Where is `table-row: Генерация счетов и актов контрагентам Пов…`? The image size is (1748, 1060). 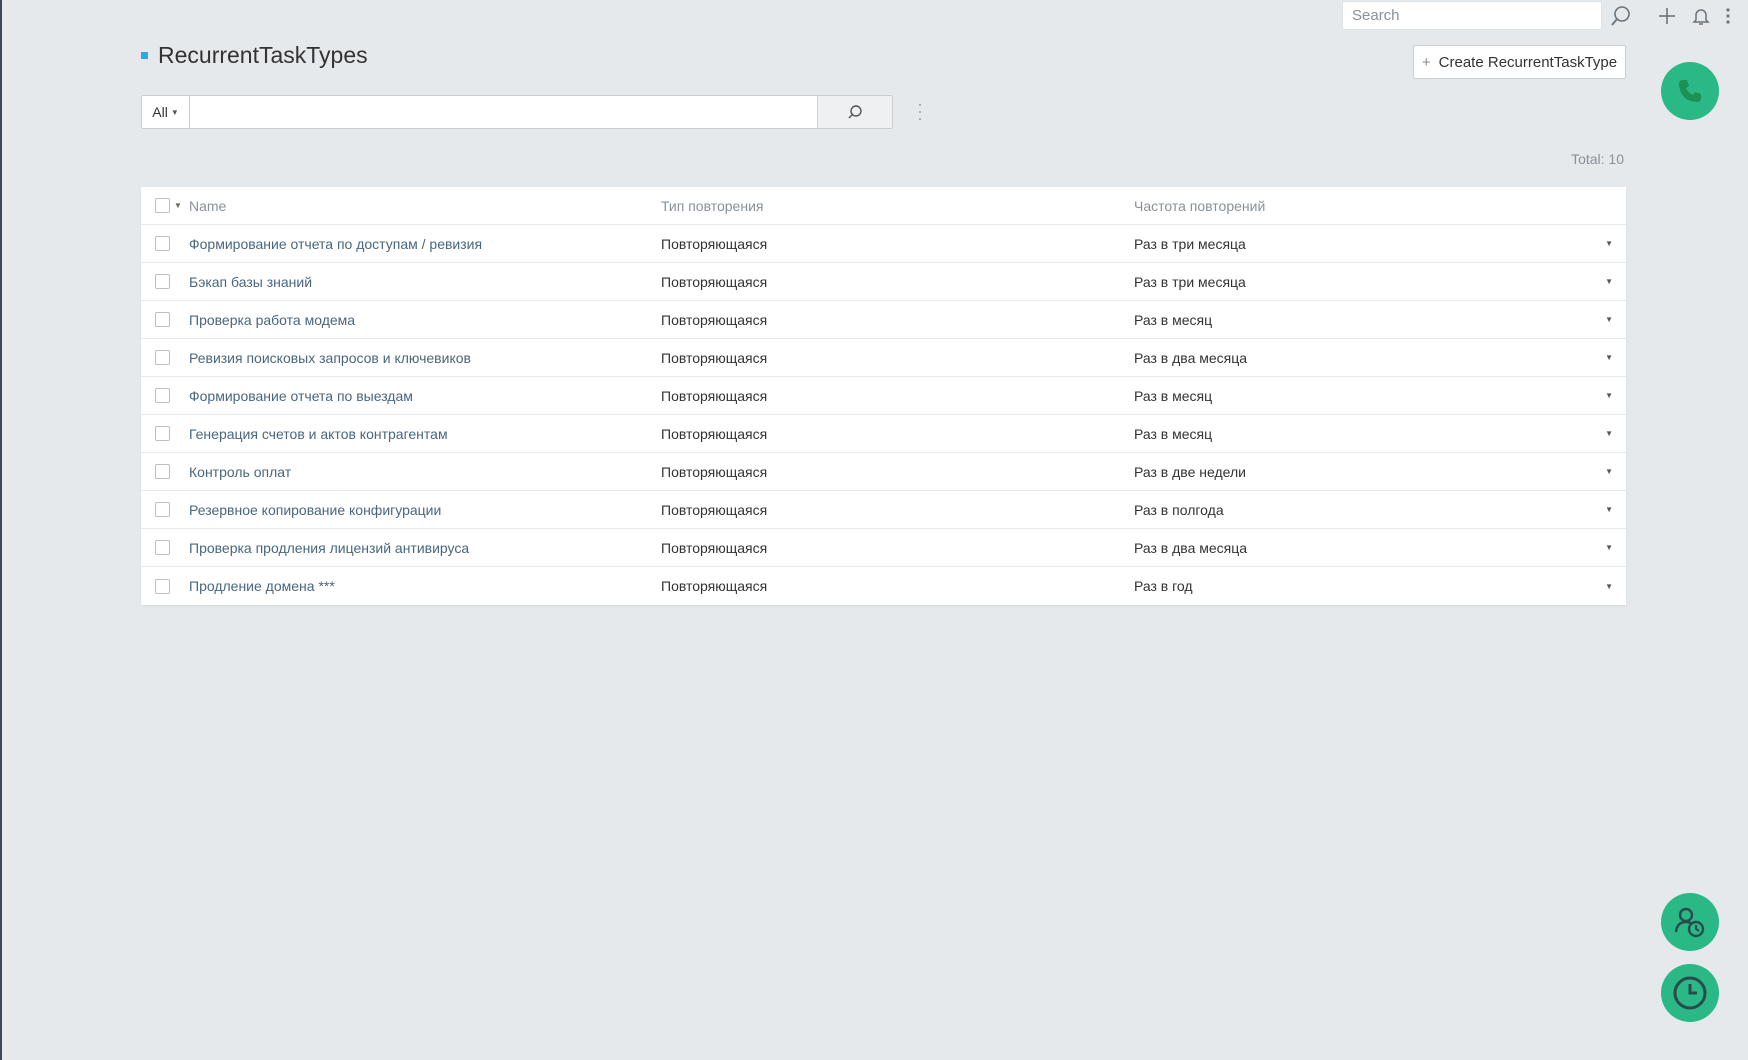
table-row: Генерация счетов и актов контрагентам Пов… is located at coordinates (883, 434).